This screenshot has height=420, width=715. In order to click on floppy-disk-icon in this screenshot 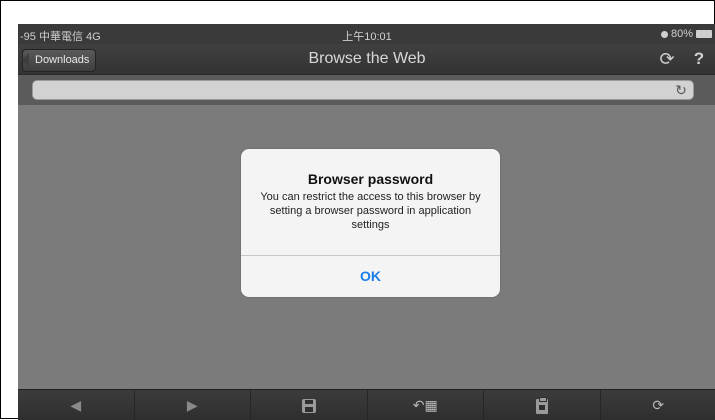, I will do `click(309, 406)`.